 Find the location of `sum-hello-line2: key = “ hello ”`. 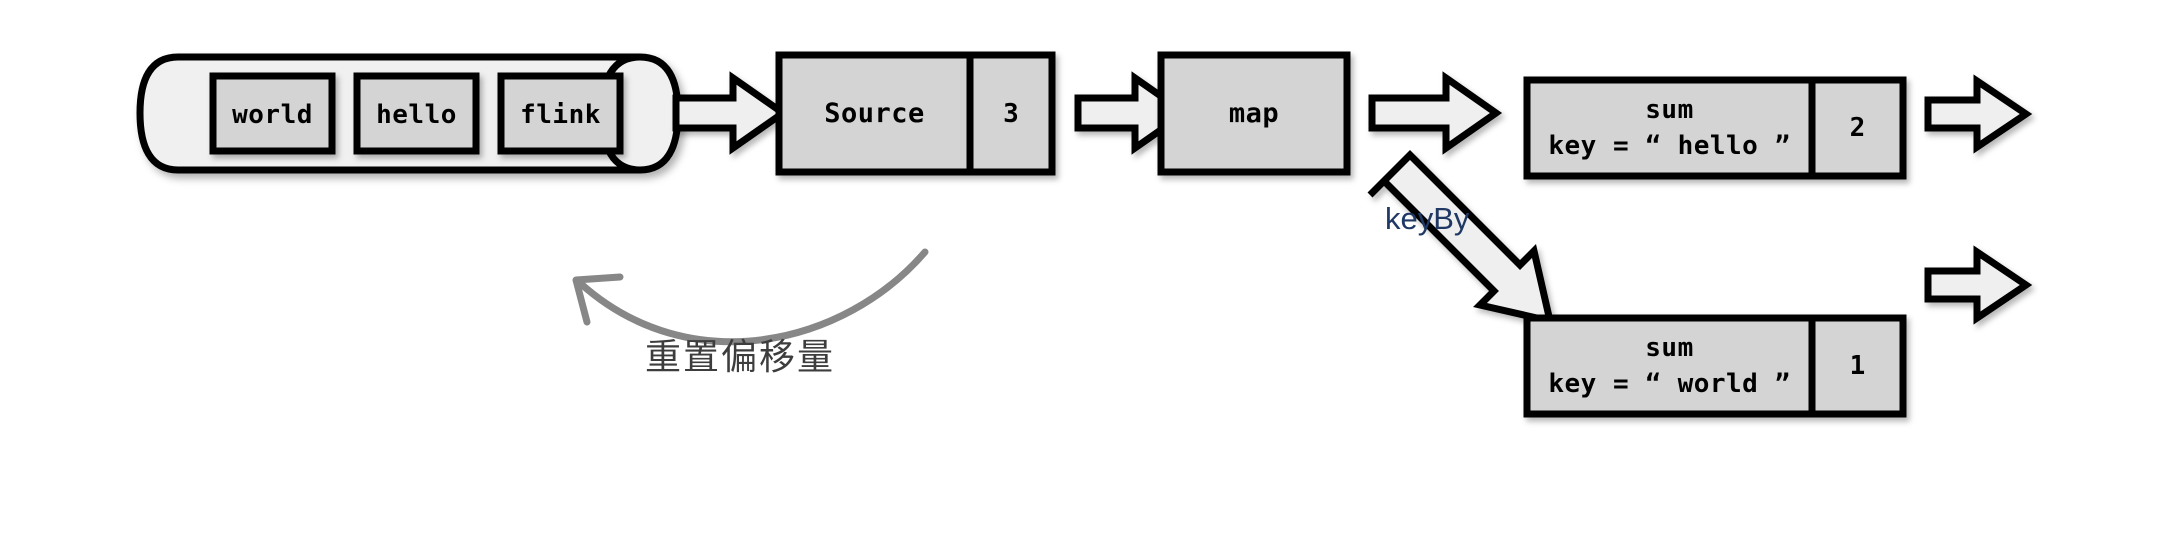

sum-hello-line2: key = “ hello ” is located at coordinates (1669, 146).